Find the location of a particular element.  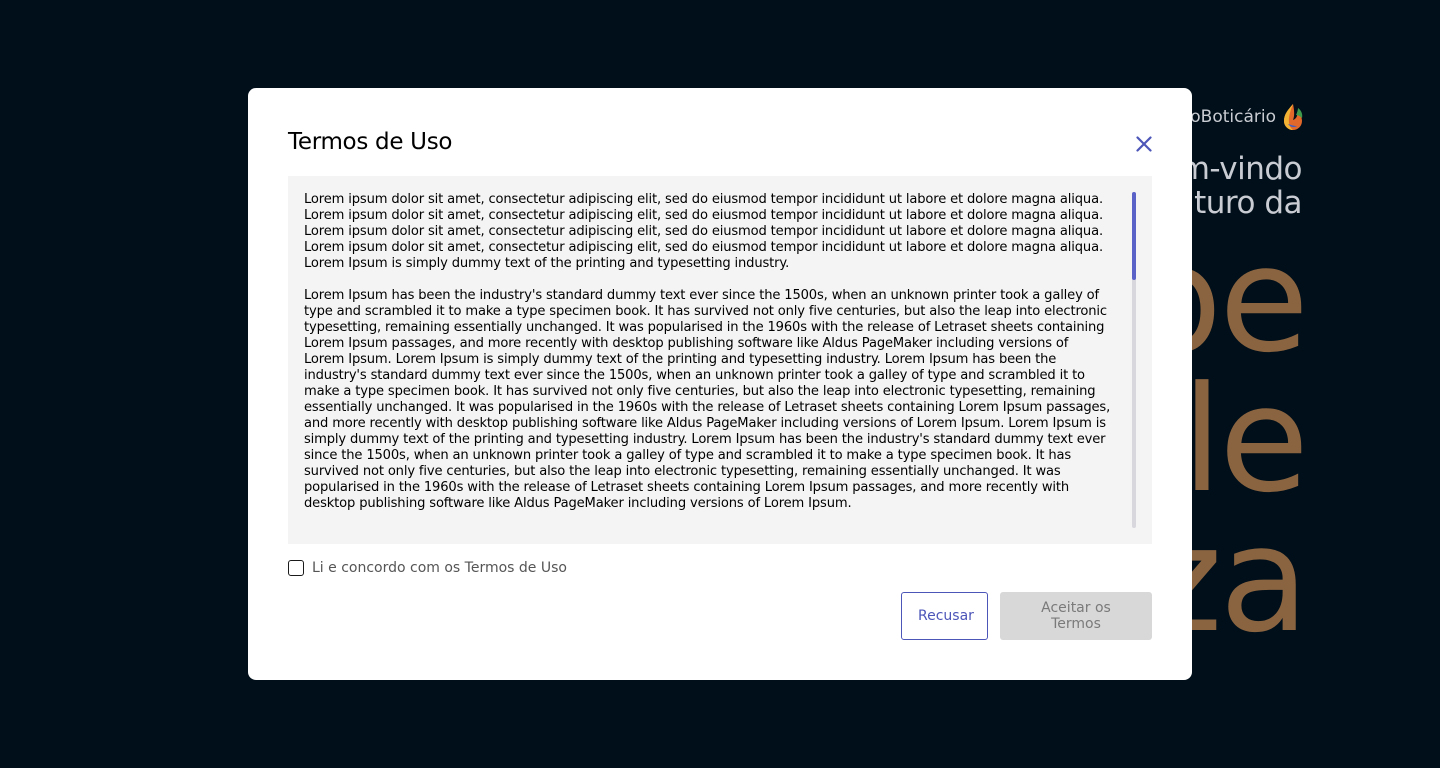

close-button is located at coordinates (1144, 144).